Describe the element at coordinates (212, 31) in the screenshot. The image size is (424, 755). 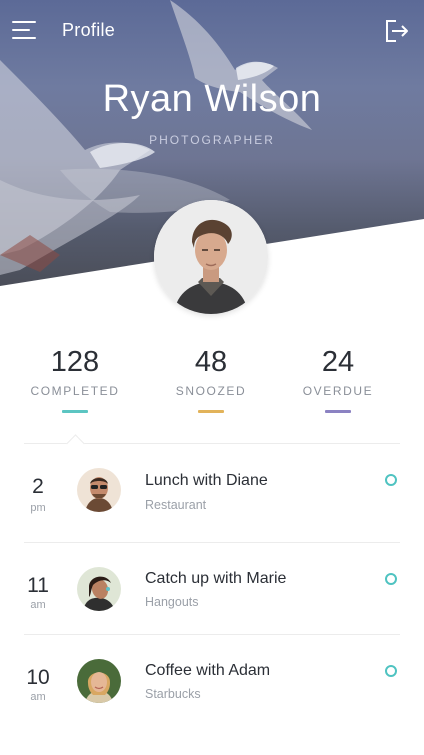
I see `top-bar: Profile` at that location.